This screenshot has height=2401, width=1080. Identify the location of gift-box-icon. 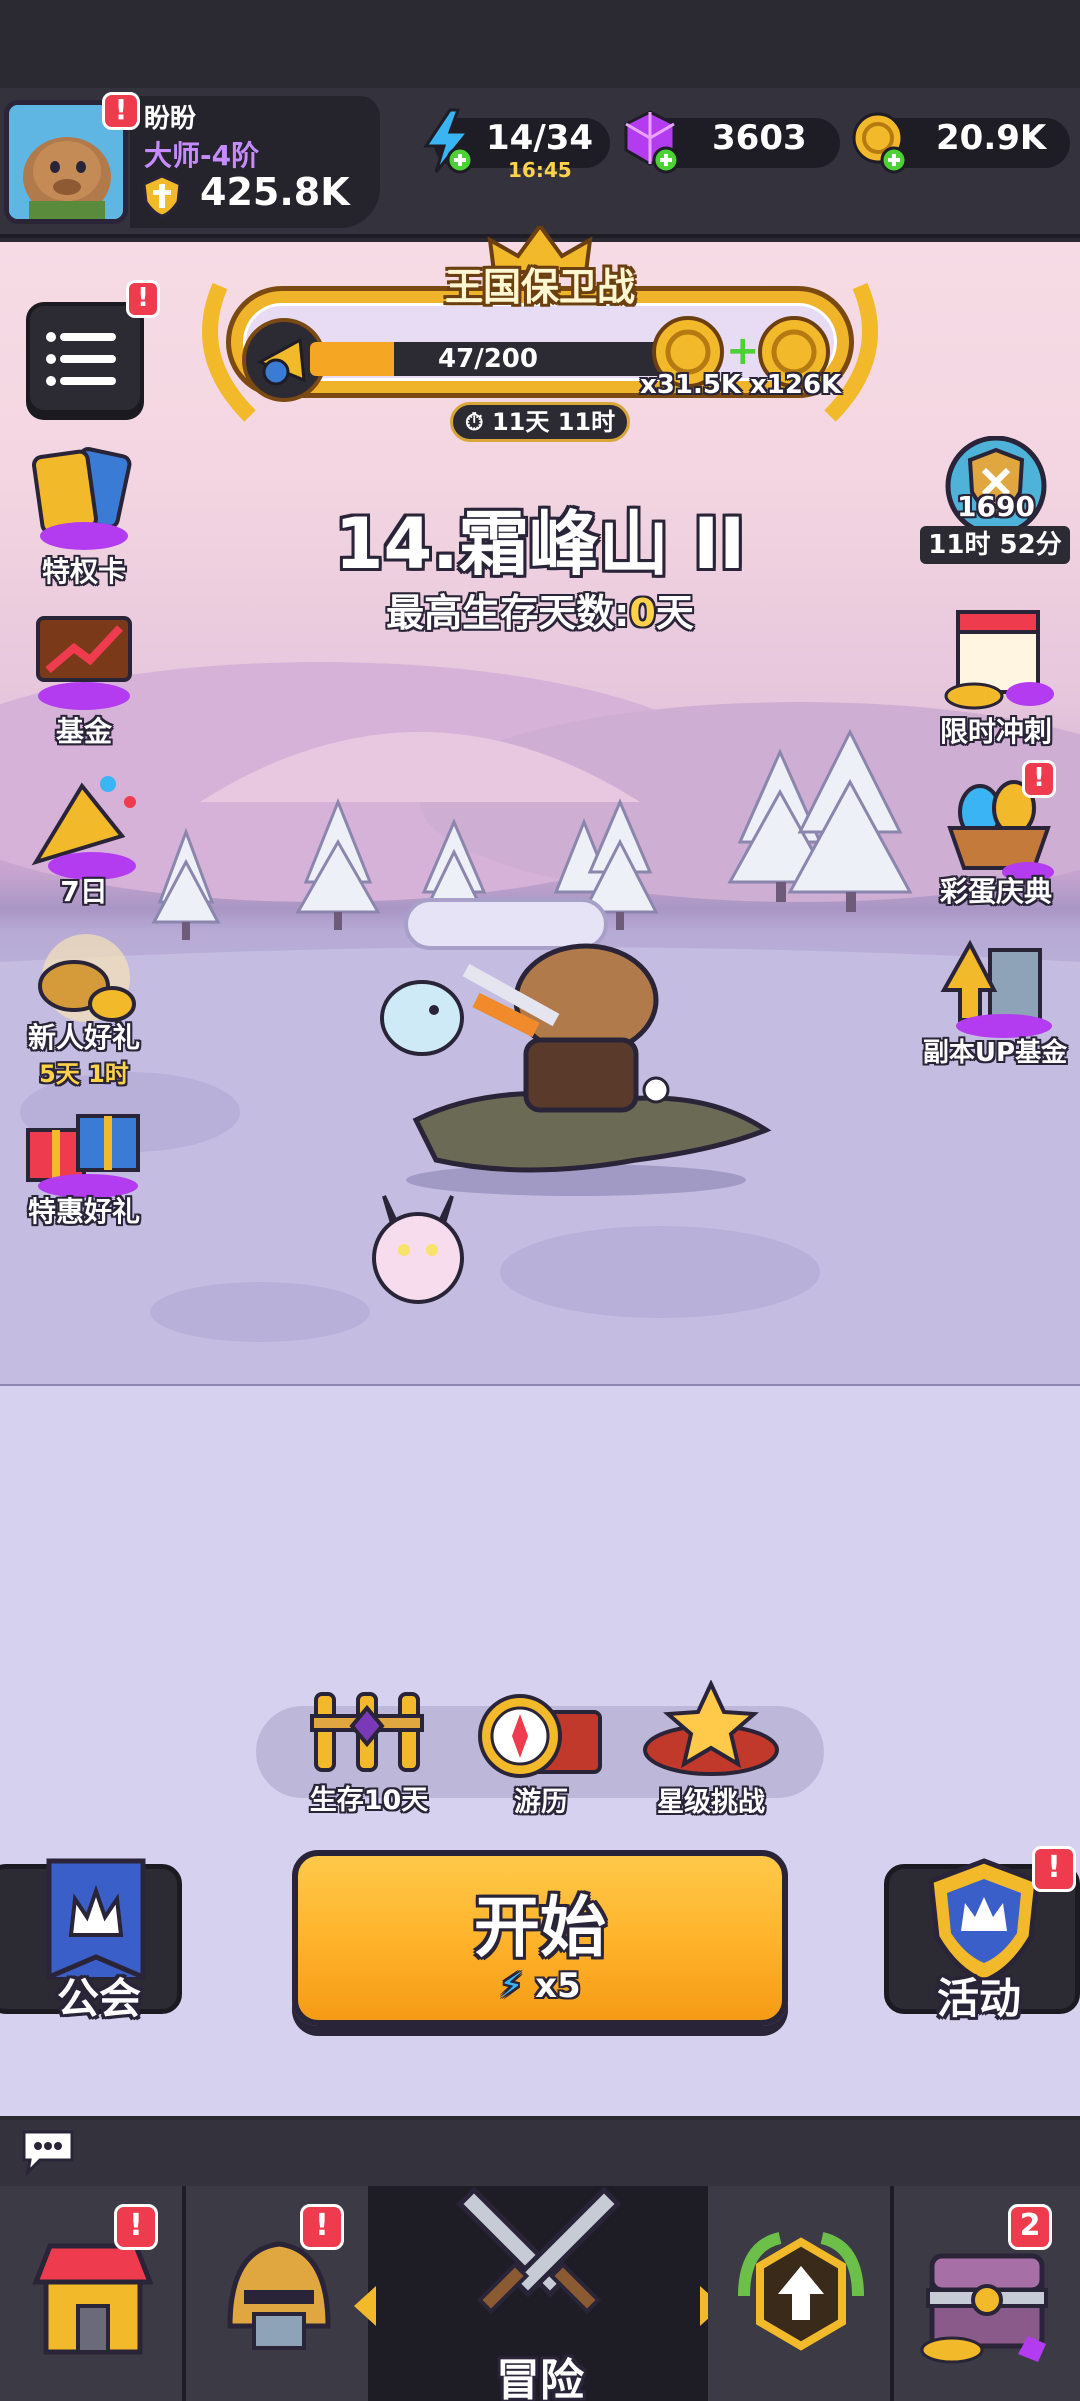
(83, 1156).